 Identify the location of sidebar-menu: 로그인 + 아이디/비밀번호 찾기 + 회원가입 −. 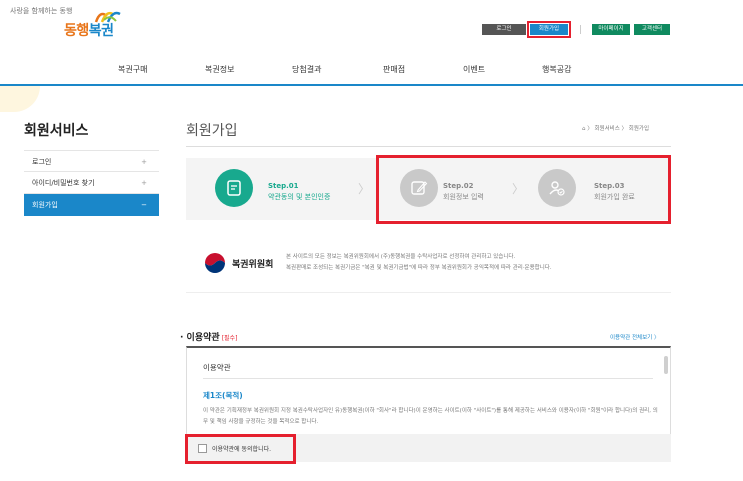
(91, 183).